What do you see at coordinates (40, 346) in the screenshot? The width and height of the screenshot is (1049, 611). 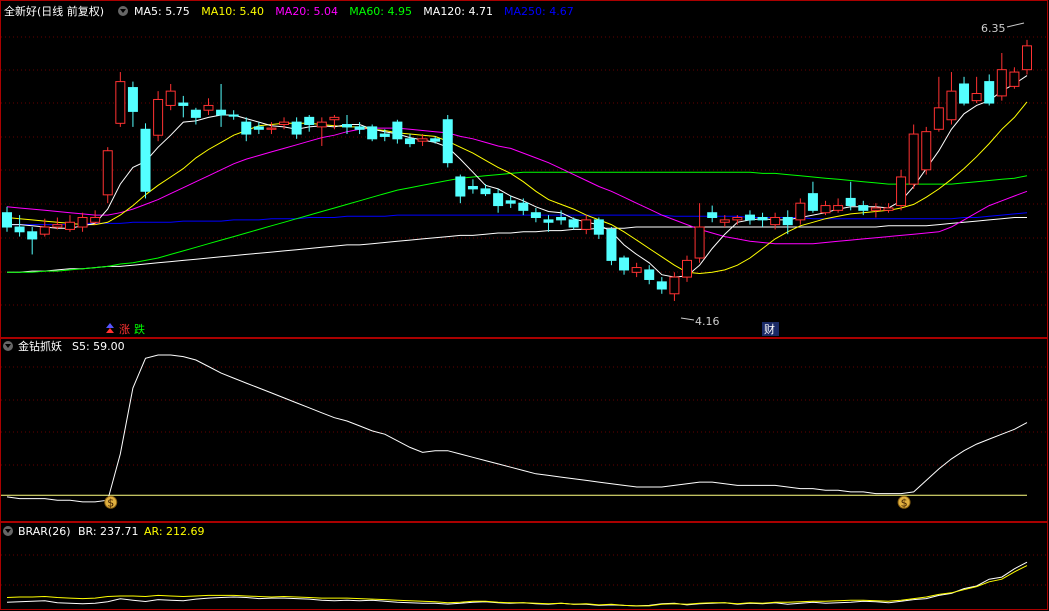 I see `sub1-title: 金钻抓妖` at bounding box center [40, 346].